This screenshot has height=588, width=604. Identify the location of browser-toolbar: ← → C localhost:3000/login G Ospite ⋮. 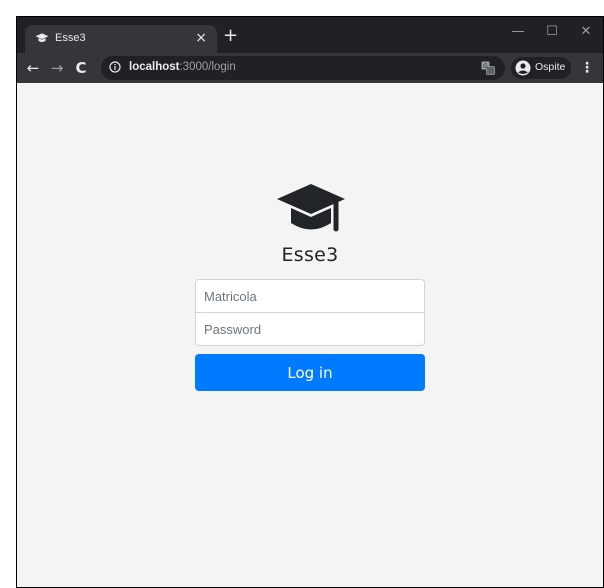
(310, 68).